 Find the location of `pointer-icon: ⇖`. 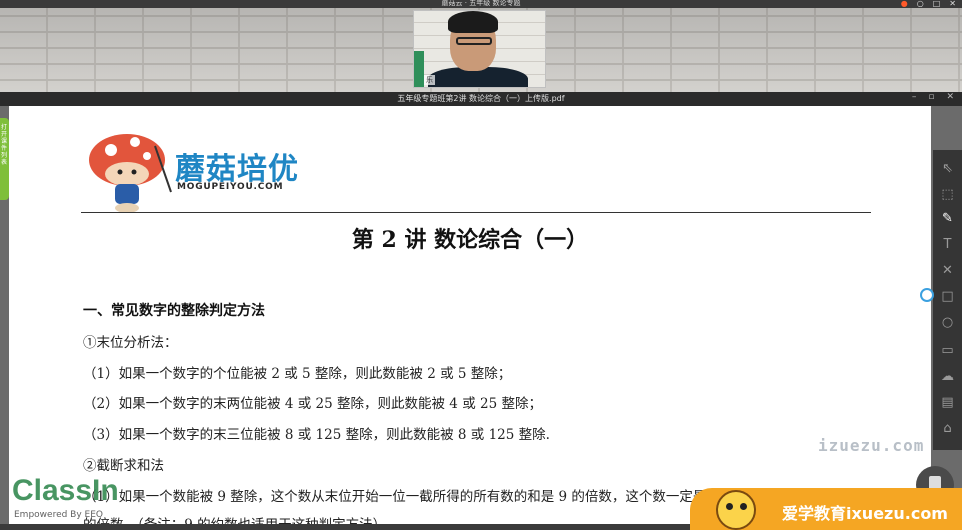

pointer-icon: ⇖ is located at coordinates (947, 168).